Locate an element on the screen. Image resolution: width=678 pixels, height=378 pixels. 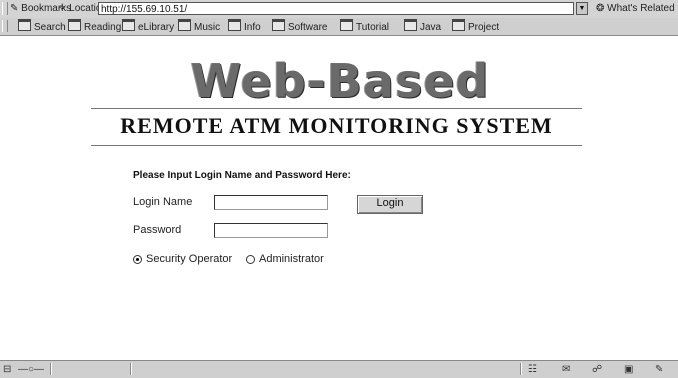
component-bar-icon: ☷ is located at coordinates (532, 370).